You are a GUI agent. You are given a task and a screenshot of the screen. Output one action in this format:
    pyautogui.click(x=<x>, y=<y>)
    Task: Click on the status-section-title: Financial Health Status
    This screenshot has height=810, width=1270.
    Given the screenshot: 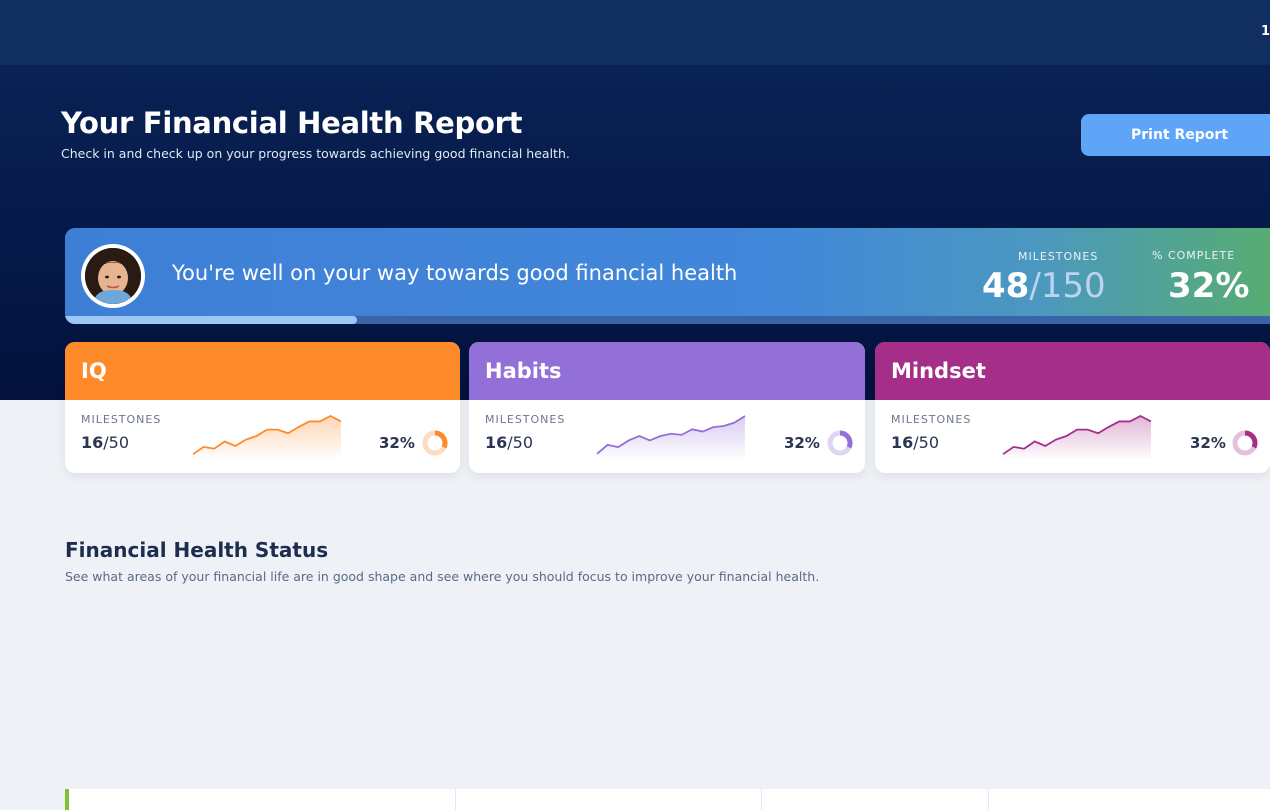 What is the action you would take?
    pyautogui.click(x=197, y=550)
    